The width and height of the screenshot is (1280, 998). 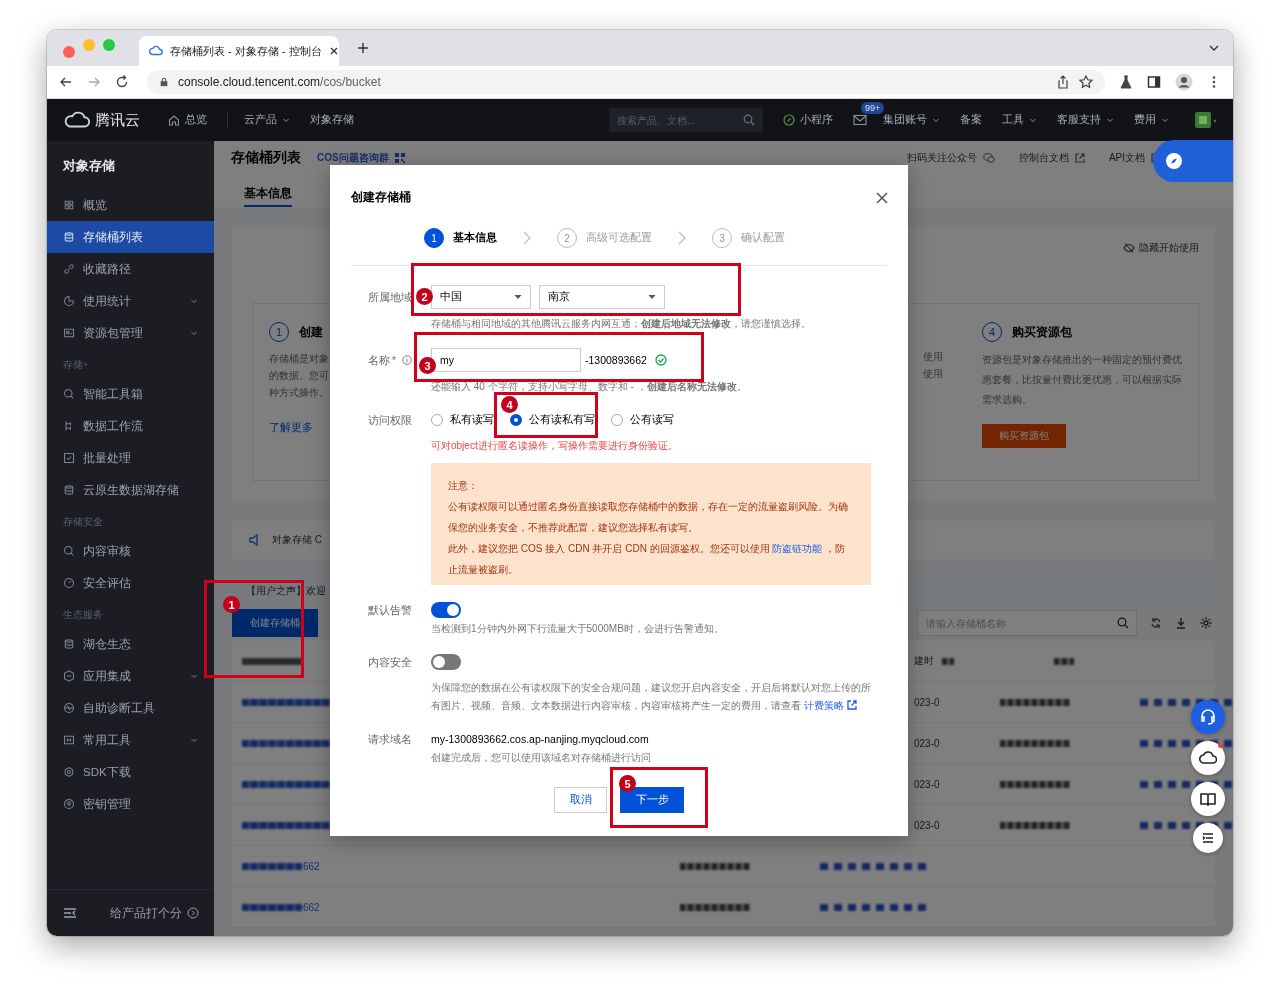 I want to click on sidebar-icon, so click(x=1154, y=82).